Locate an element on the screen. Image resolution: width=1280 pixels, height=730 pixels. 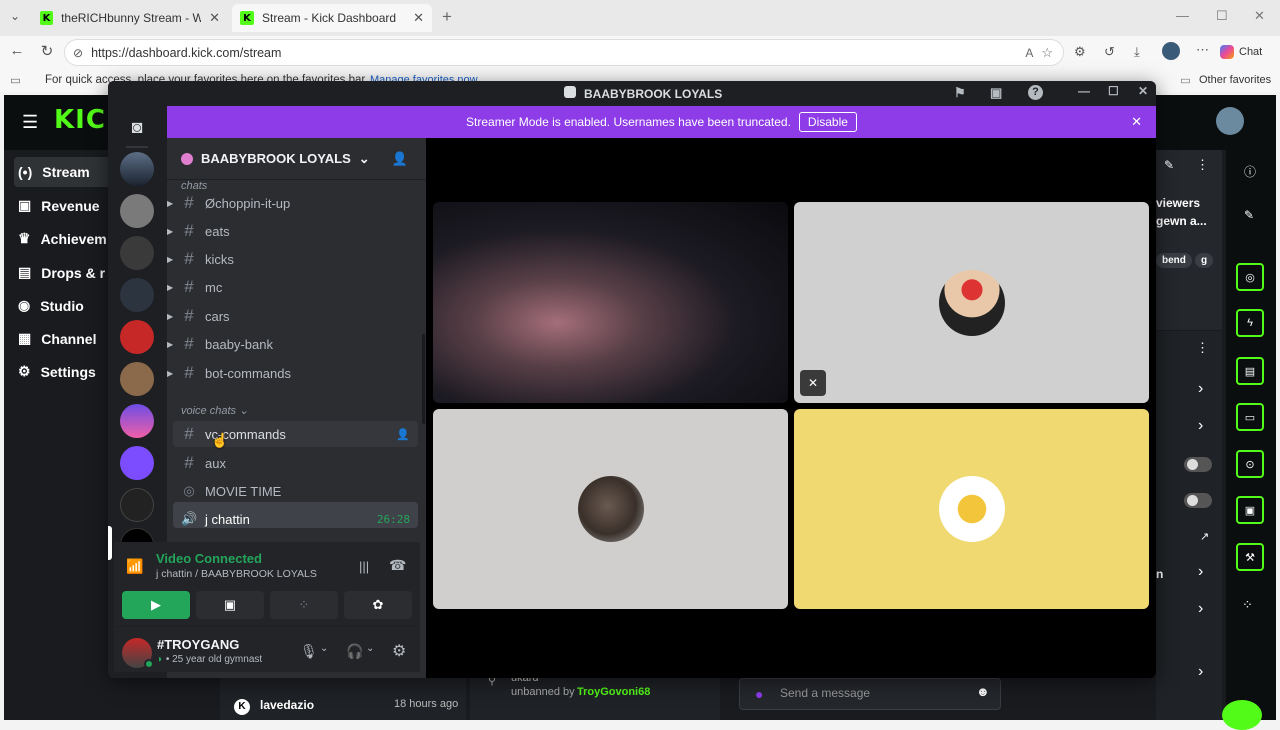
nav-settings: ⚙ Settings is located at coordinates (57, 371).